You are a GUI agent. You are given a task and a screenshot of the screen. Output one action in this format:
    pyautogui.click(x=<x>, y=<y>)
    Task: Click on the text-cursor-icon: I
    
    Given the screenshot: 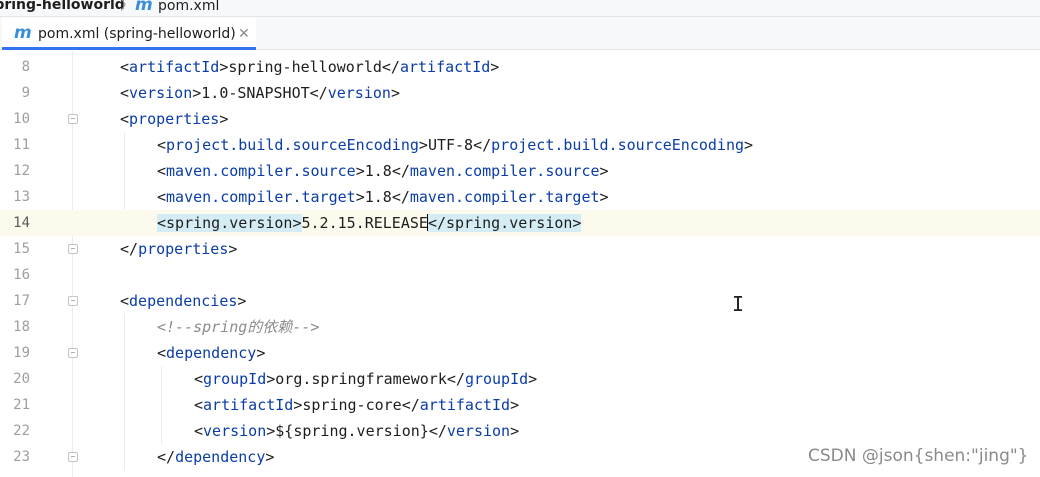 What is the action you would take?
    pyautogui.click(x=738, y=304)
    